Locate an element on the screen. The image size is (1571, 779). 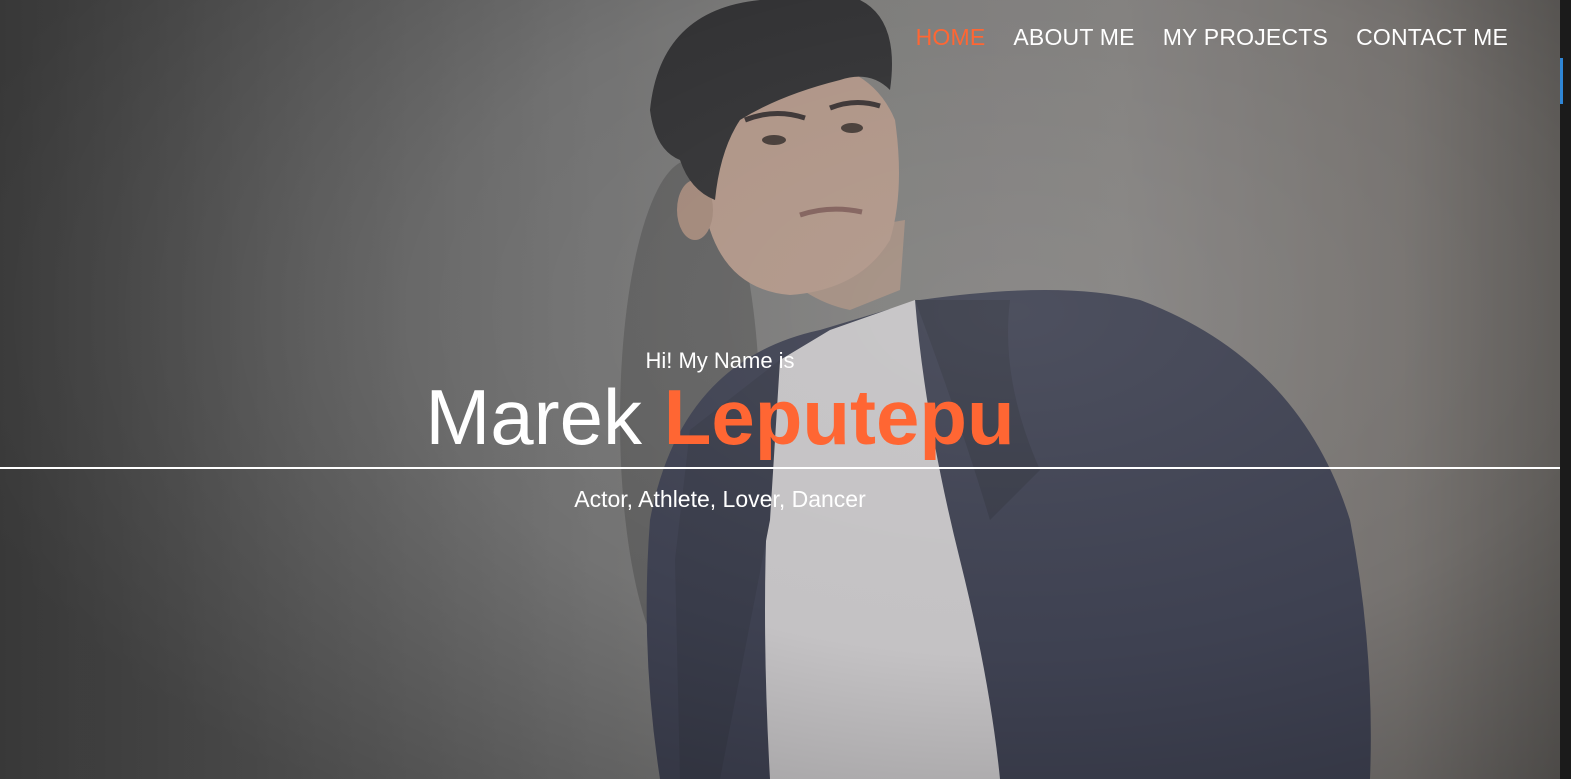
hero-intro: Hi! My Name is is located at coordinates (720, 360).